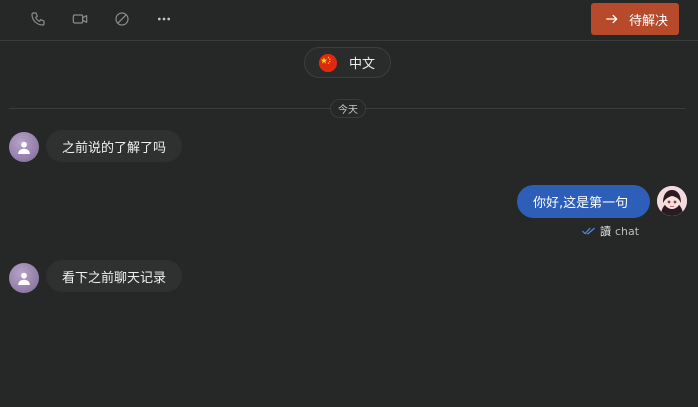  Describe the element at coordinates (583, 201) in the screenshot. I see `message-outgoing: 你好,这是第一句` at that location.